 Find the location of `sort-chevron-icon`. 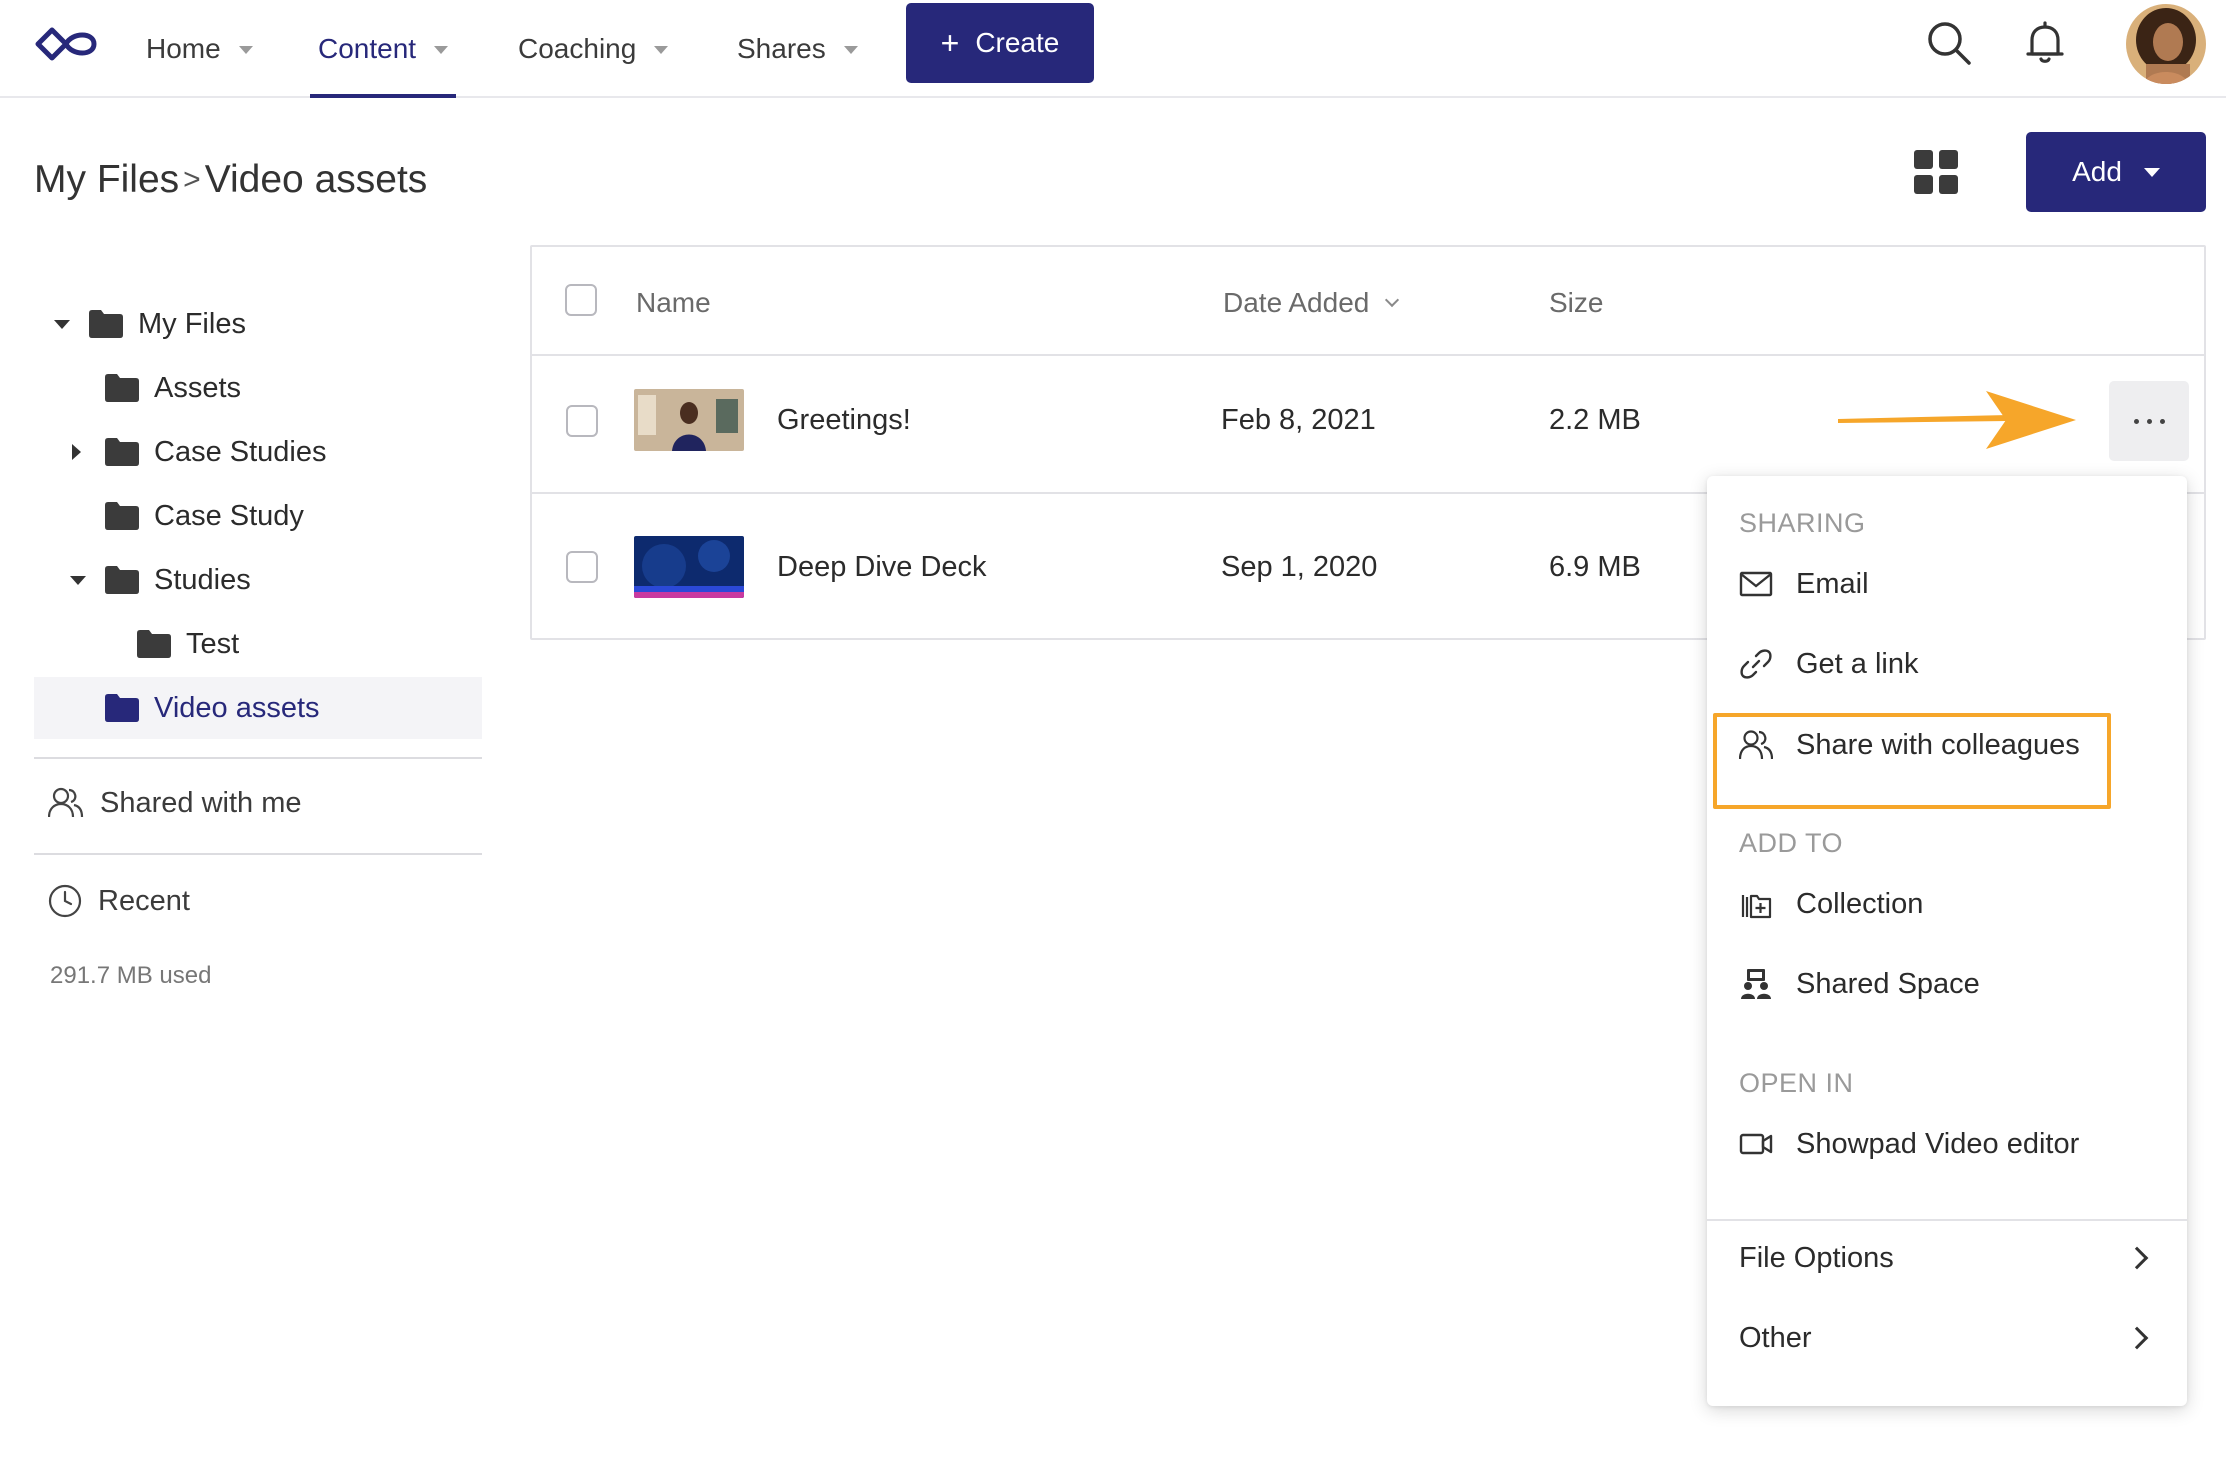

sort-chevron-icon is located at coordinates (1392, 300).